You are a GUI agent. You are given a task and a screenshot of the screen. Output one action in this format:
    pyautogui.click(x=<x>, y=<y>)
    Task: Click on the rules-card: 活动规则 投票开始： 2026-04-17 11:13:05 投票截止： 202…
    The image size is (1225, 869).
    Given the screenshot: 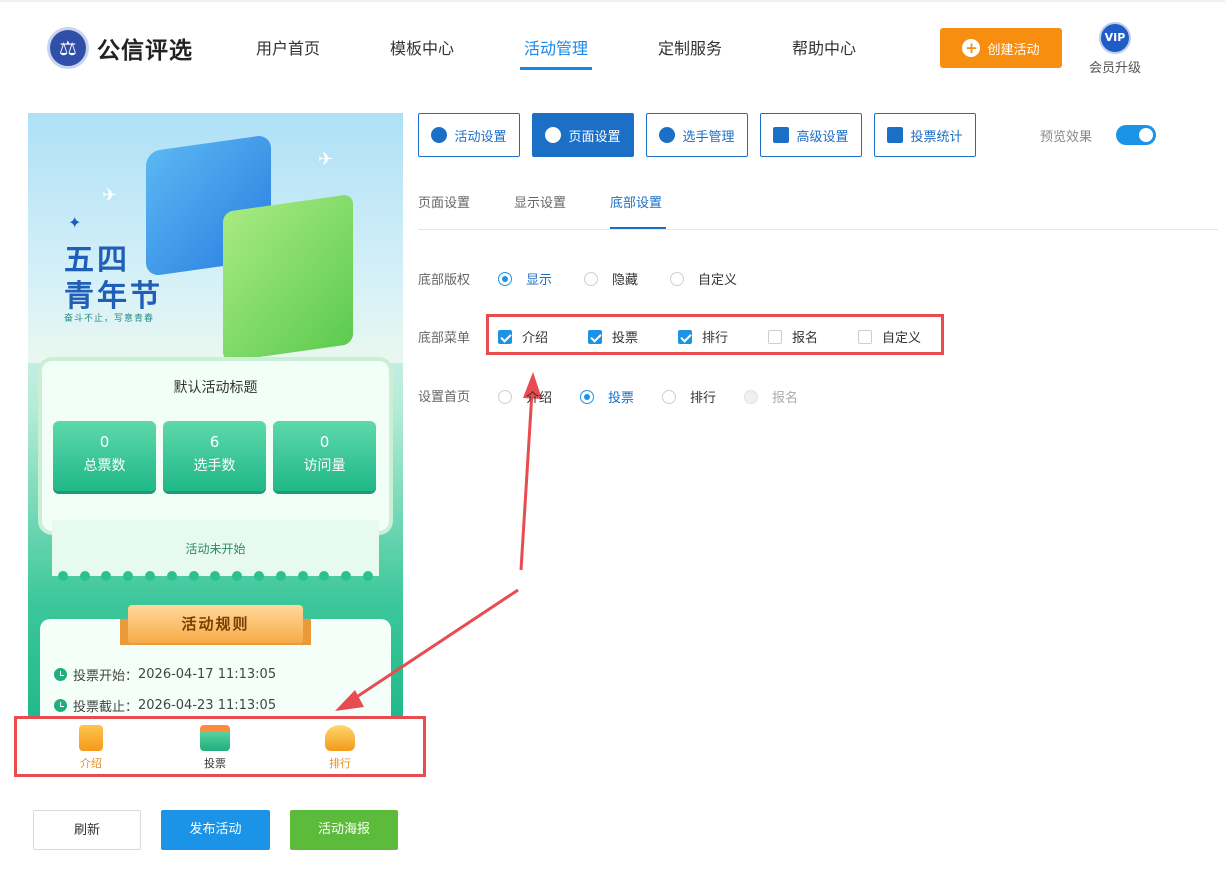 What is the action you would take?
    pyautogui.click(x=215, y=665)
    